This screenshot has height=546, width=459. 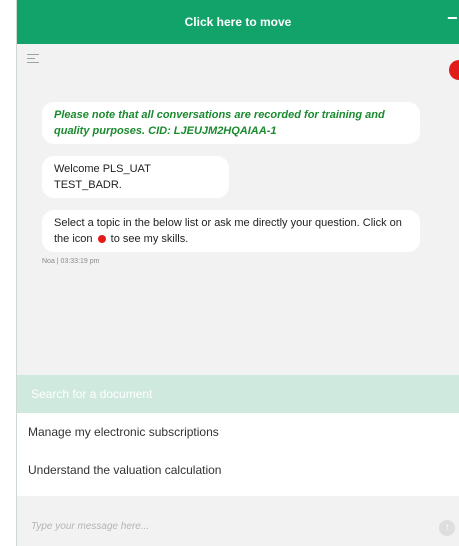 I want to click on suggestion-manage-subscriptions: Manage my electronic subscriptions, so click(x=238, y=432).